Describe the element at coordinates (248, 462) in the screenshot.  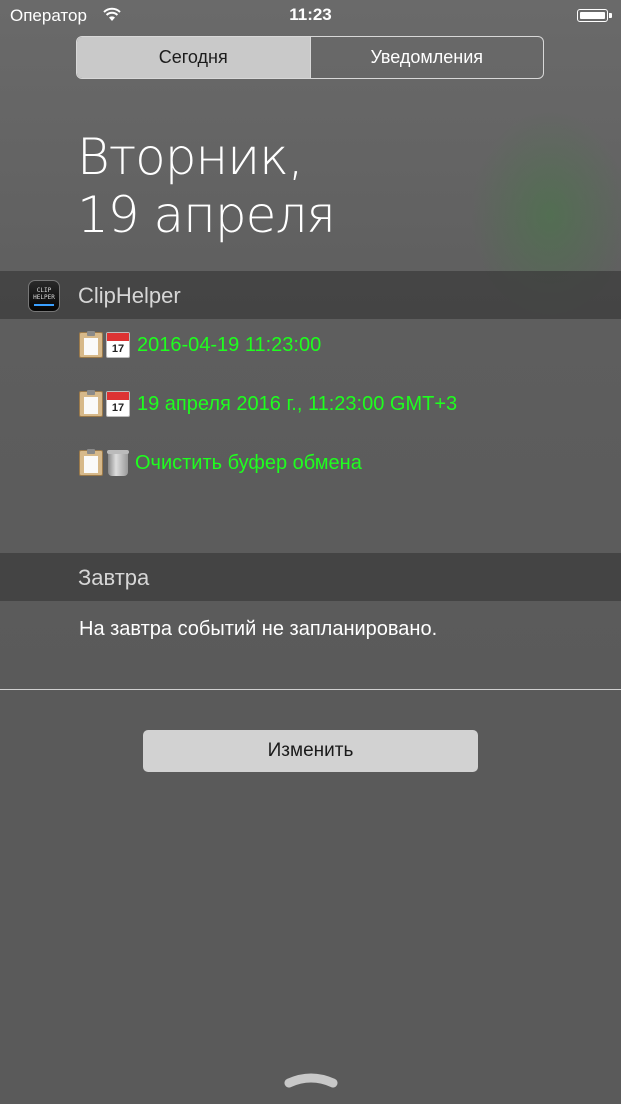
I see `action-label: Очистить буфер обмена` at that location.